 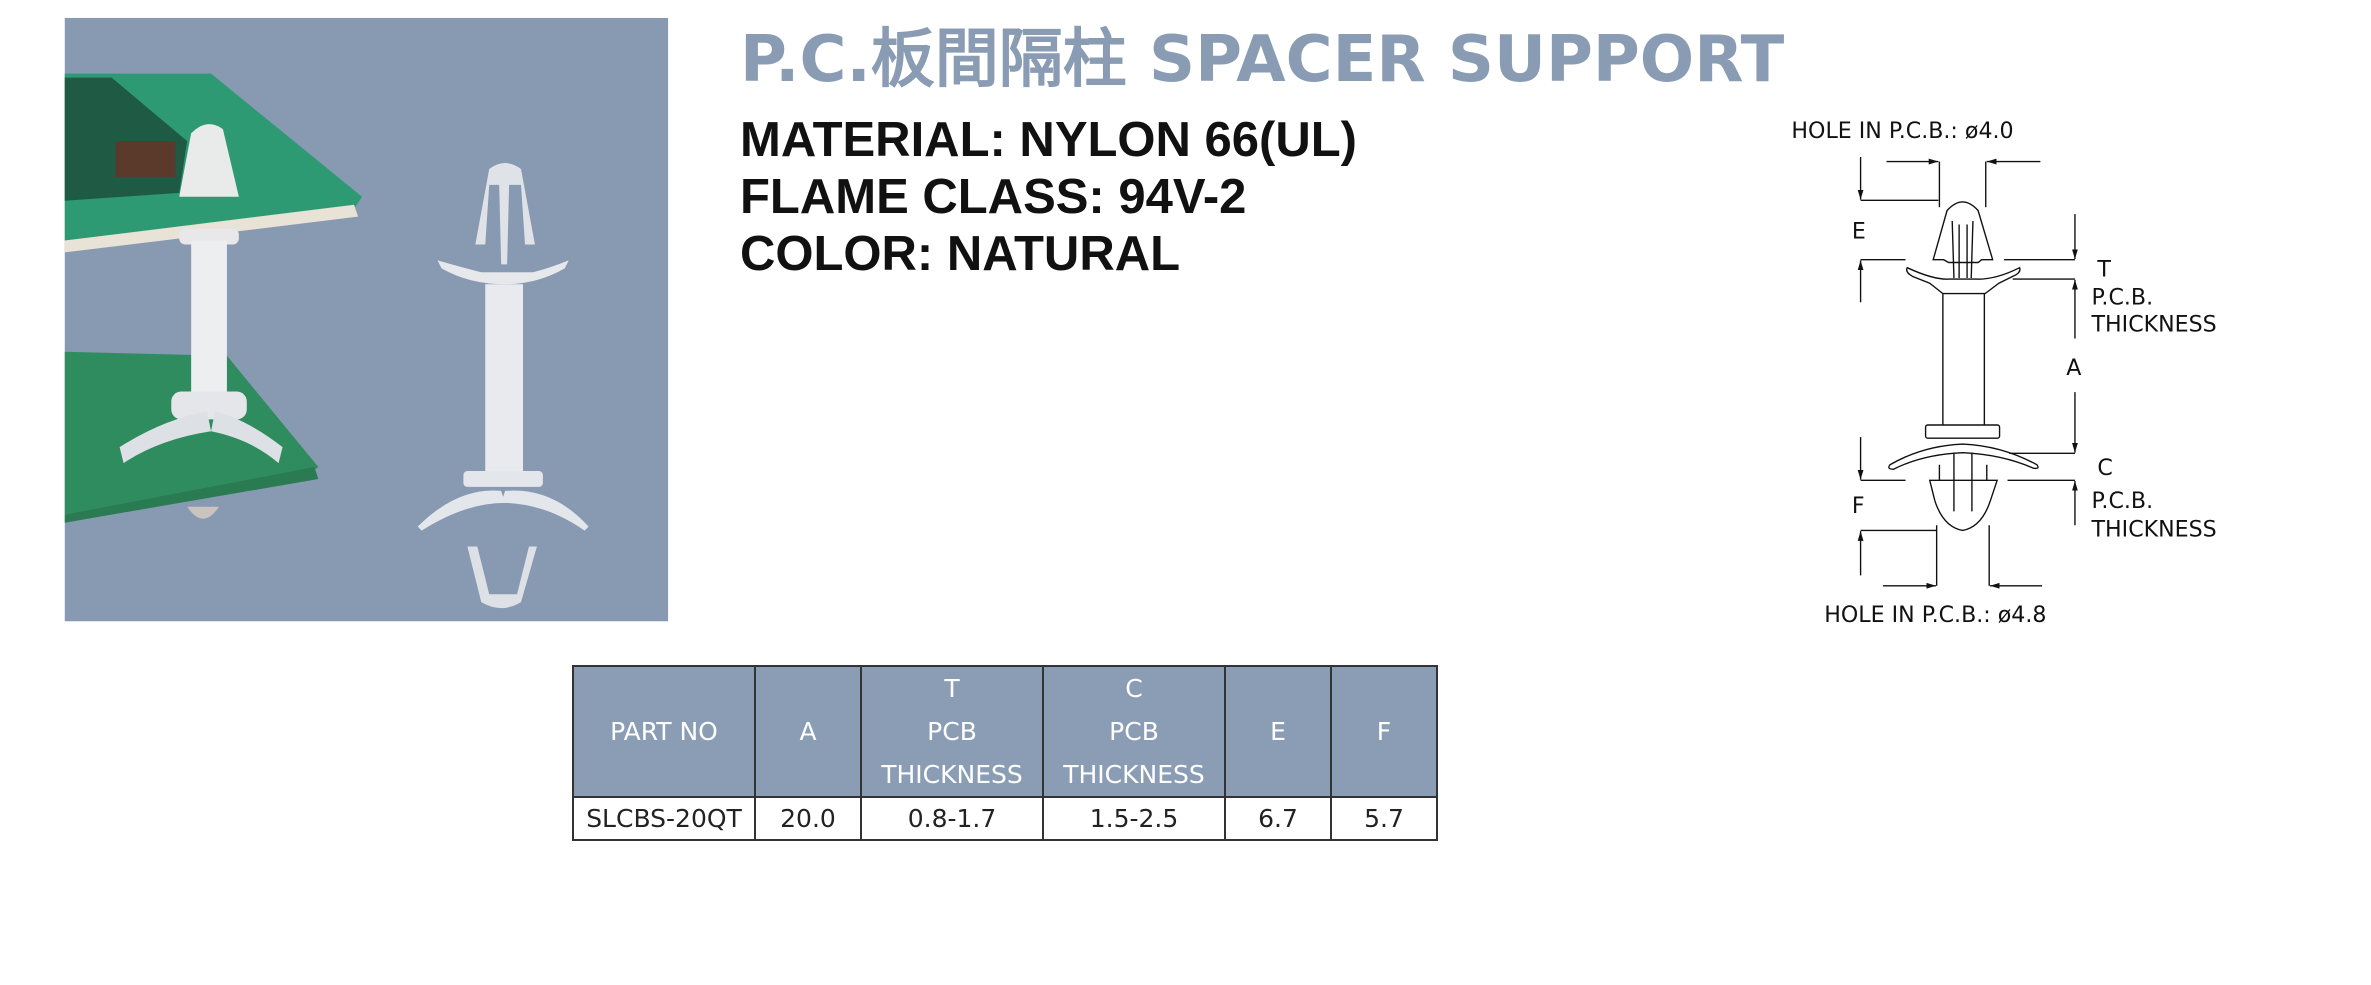 What do you see at coordinates (664, 818) in the screenshot?
I see `cell-part-no: SLCBS-20QT` at bounding box center [664, 818].